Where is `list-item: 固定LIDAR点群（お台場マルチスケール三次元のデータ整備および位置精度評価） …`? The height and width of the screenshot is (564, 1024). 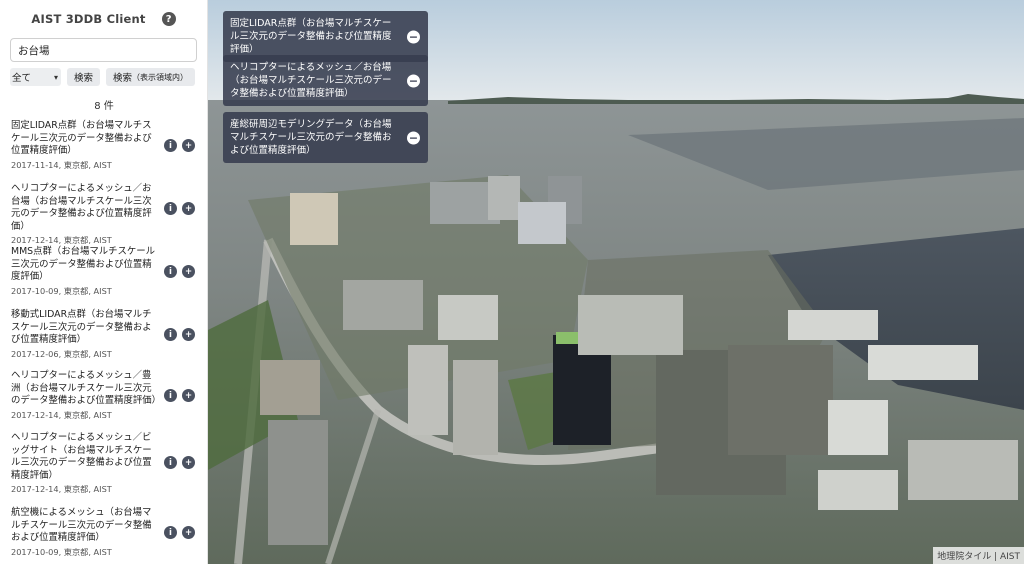 list-item: 固定LIDAR点群（お台場マルチスケール三次元のデータ整備および位置精度評価） … is located at coordinates (104, 145).